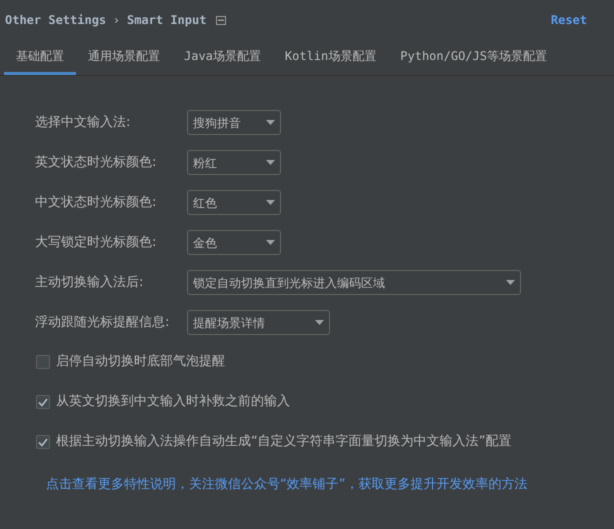 Image resolution: width=614 pixels, height=529 pixels. Describe the element at coordinates (284, 442) in the screenshot. I see `checkbox-label: 根据主动切换输入法操作自动生成“自定义字符串字面量切换为中文输入法”配置` at that location.